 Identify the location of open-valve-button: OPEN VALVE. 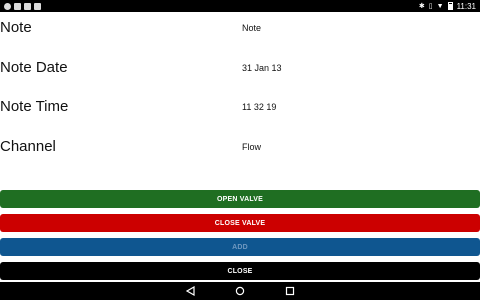
(240, 199).